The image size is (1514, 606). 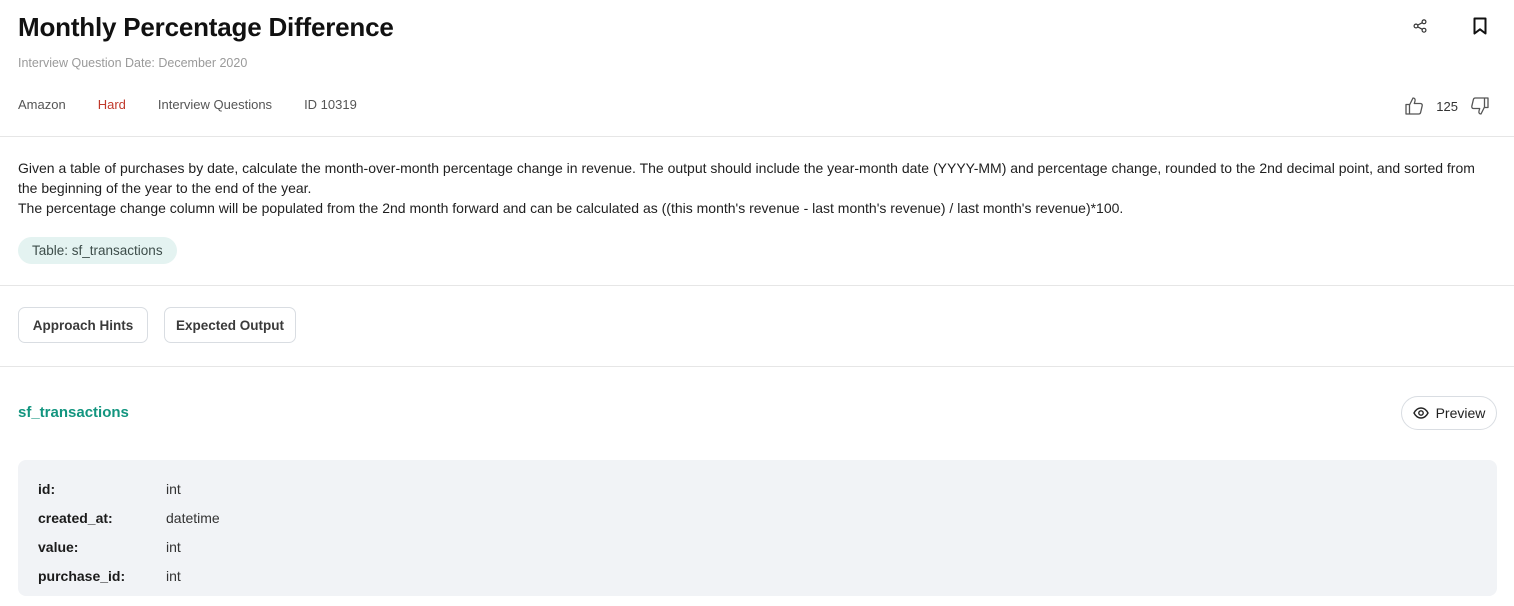 I want to click on column-name: created_at:, so click(x=75, y=517).